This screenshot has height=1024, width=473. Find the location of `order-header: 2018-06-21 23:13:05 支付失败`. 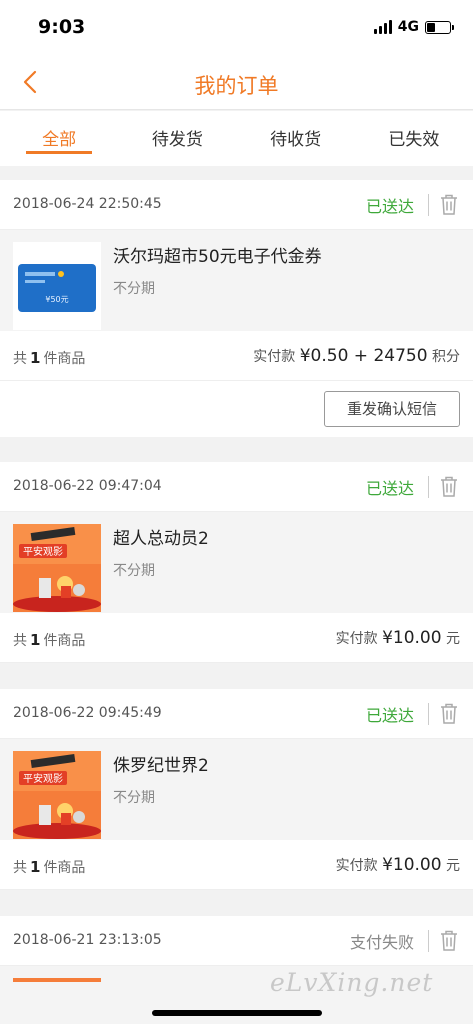

order-header: 2018-06-21 23:13:05 支付失败 is located at coordinates (236, 941).